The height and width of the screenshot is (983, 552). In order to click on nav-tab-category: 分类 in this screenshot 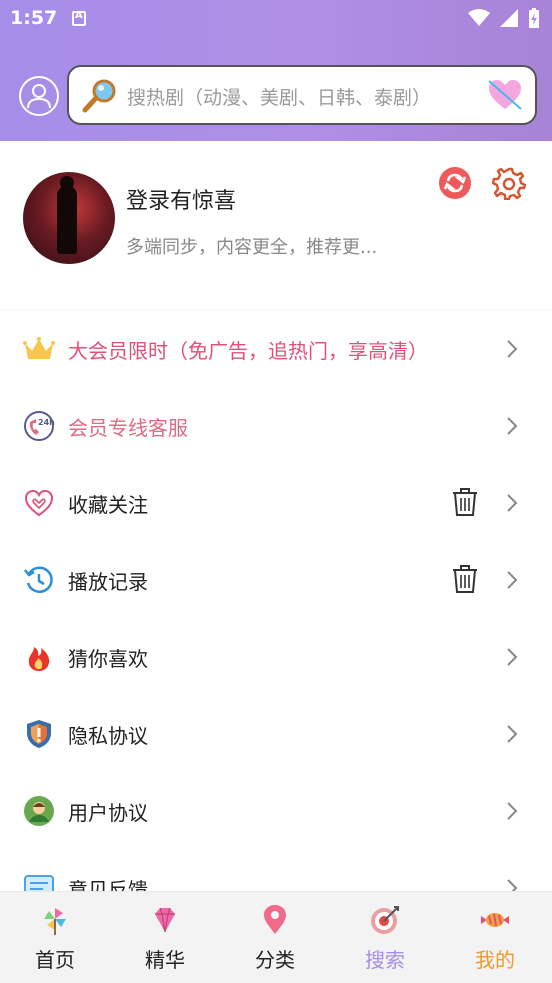, I will do `click(275, 937)`.